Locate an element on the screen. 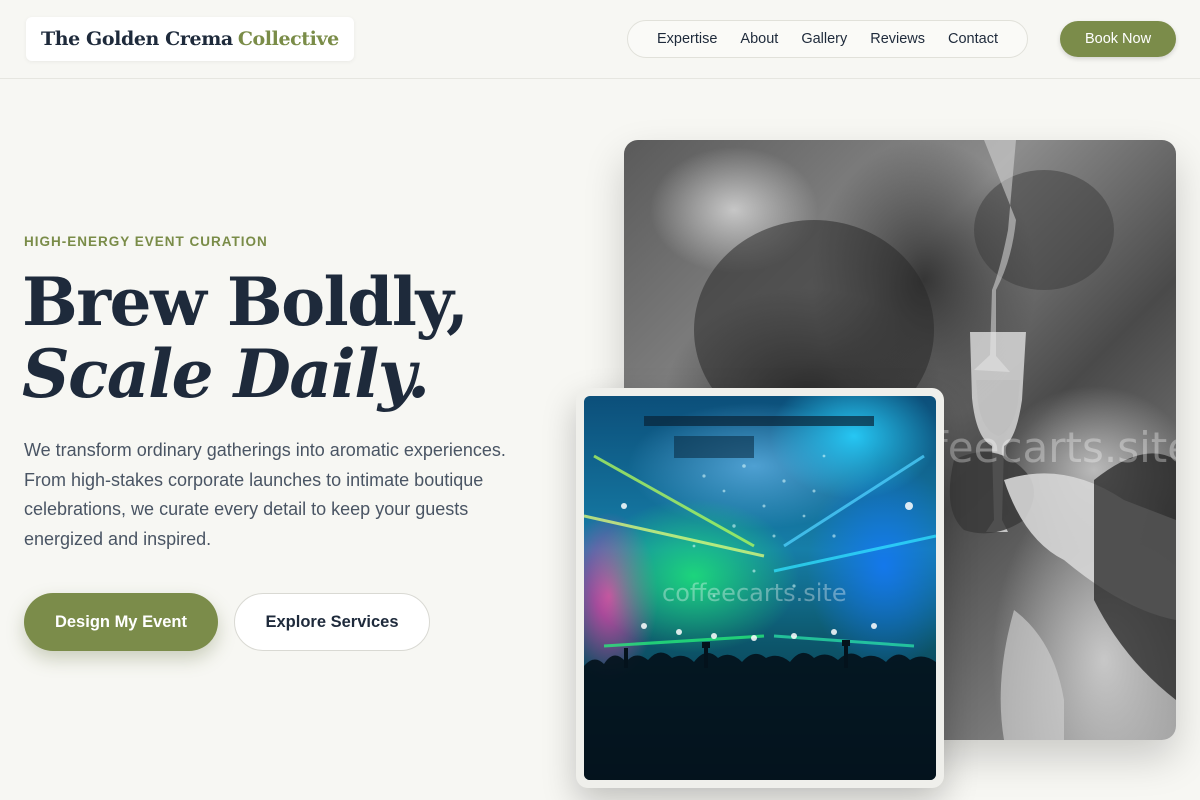  nav-item-contact: Contact is located at coordinates (973, 39).